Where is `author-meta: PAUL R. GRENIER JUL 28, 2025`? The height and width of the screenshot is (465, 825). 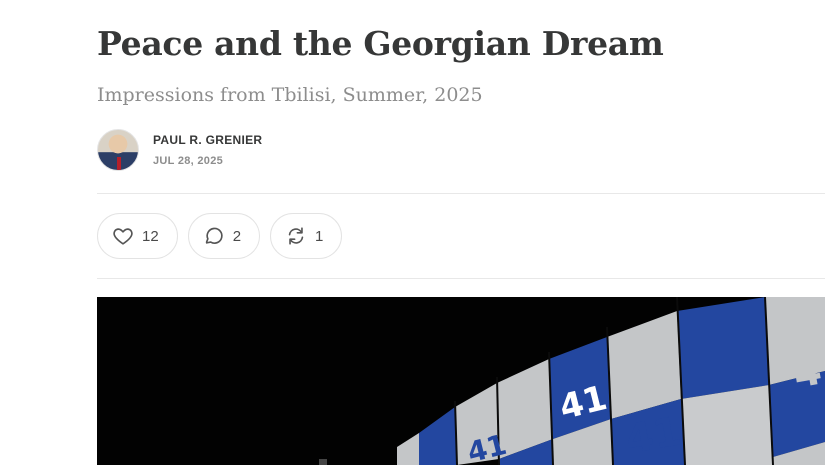
author-meta: PAUL R. GRENIER JUL 28, 2025 is located at coordinates (207, 150).